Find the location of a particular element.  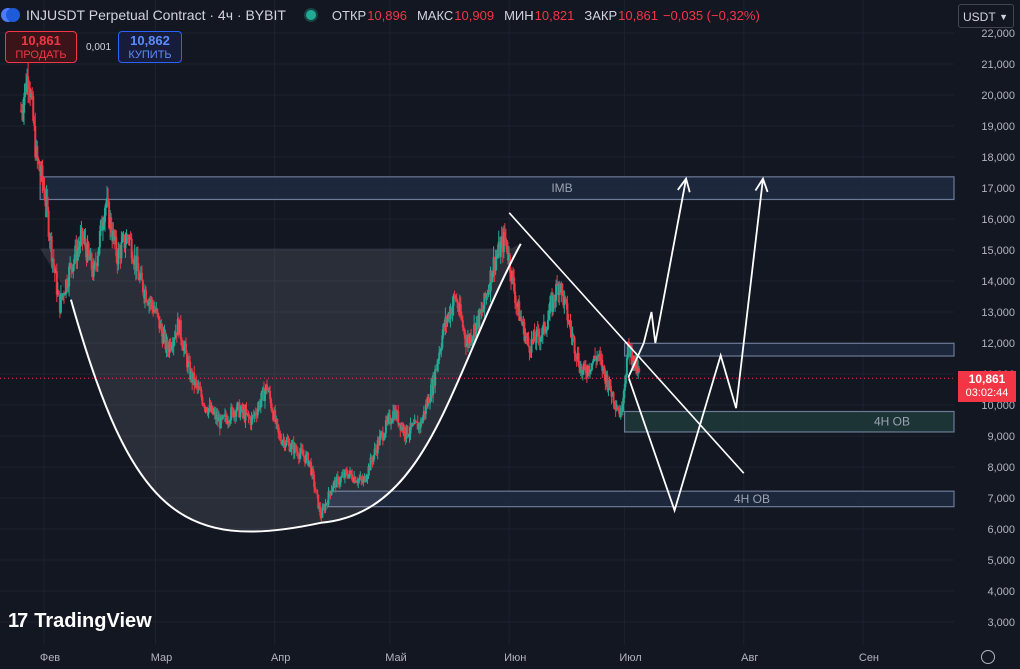

market-status-icon is located at coordinates (310, 15).